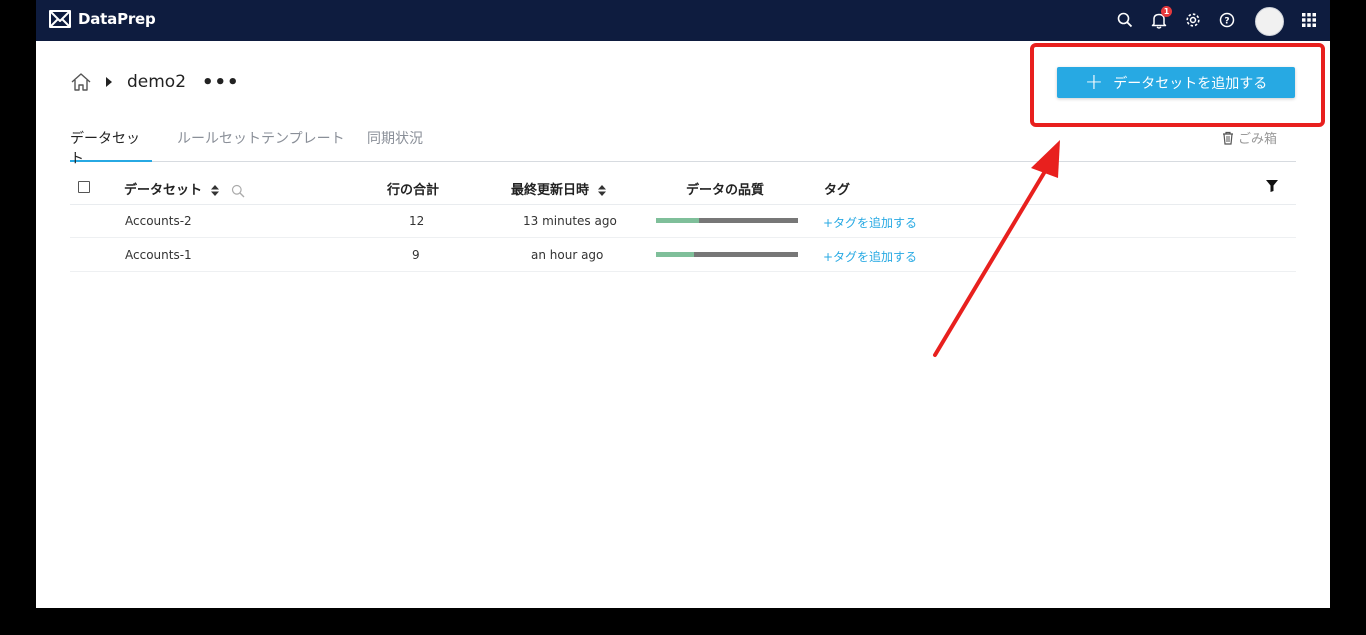 Image resolution: width=1366 pixels, height=635 pixels. What do you see at coordinates (567, 255) in the screenshot?
I see `last-updated: an hour ago` at bounding box center [567, 255].